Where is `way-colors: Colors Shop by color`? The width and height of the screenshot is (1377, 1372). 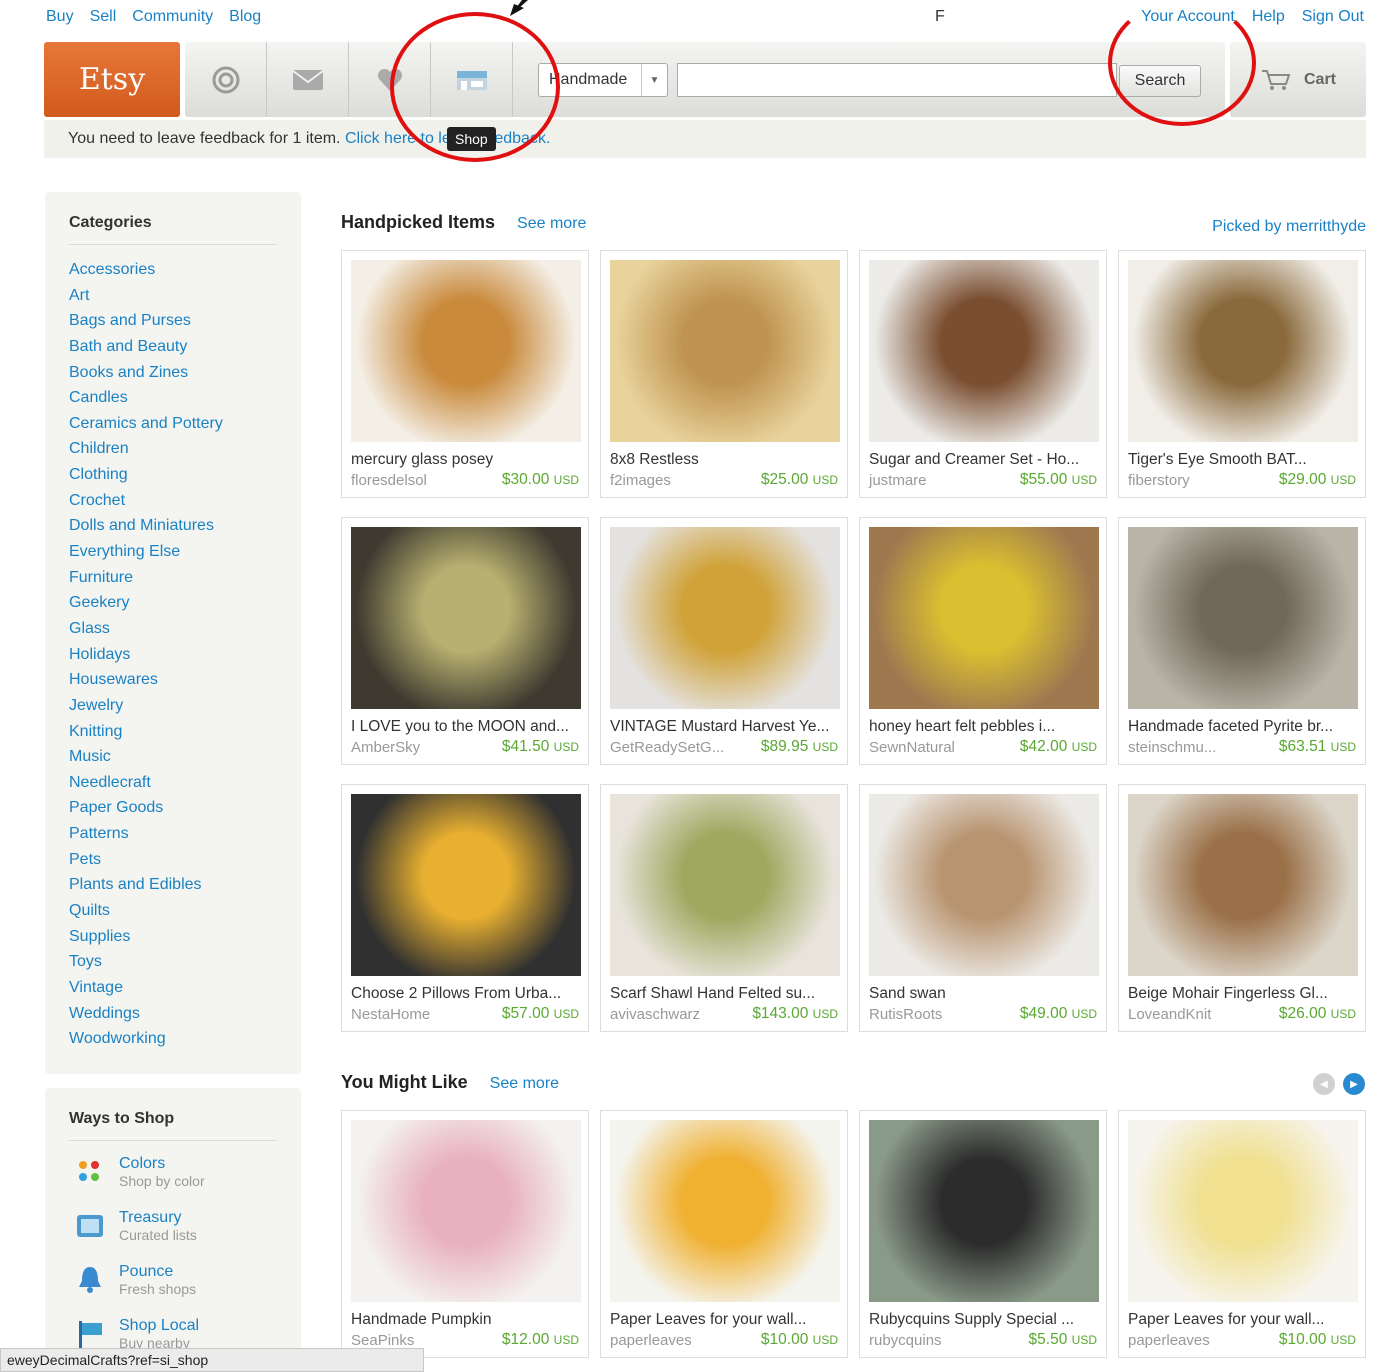
way-colors: Colors Shop by color is located at coordinates (173, 1182).